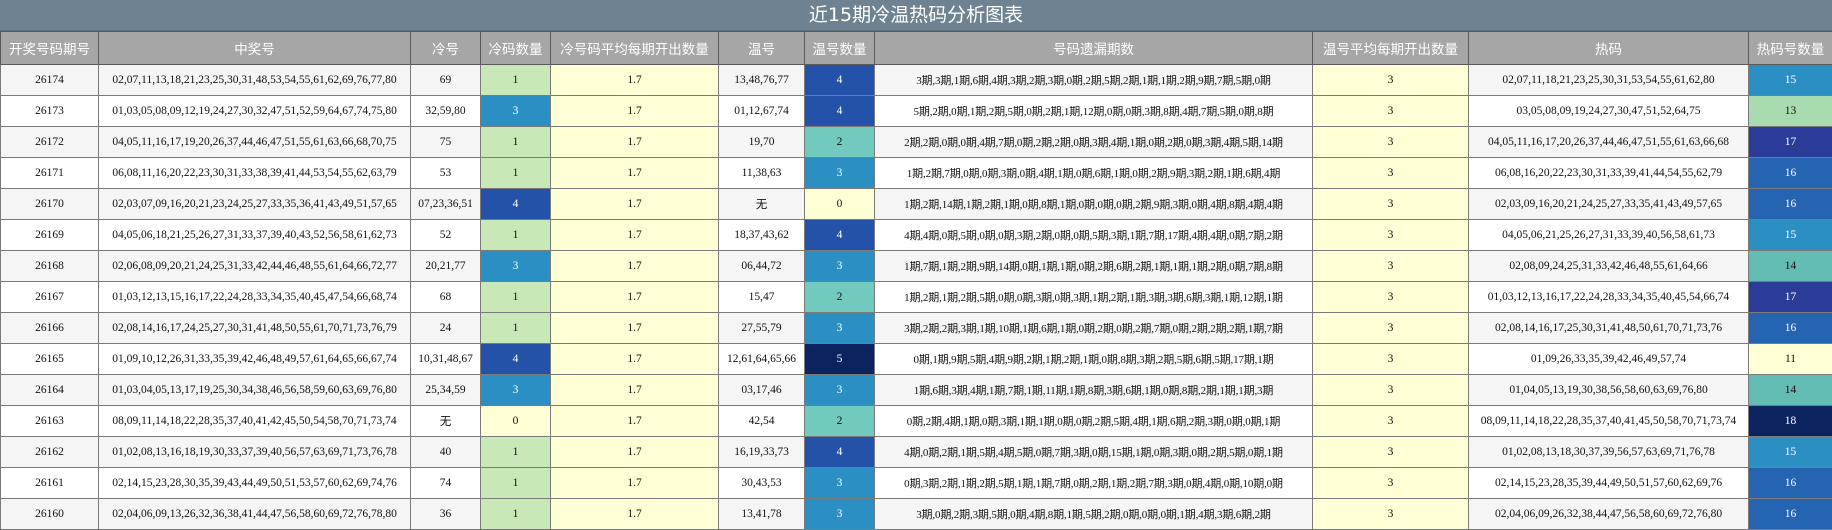  I want to click on cell-warm: 18,37,43,62, so click(761, 235).